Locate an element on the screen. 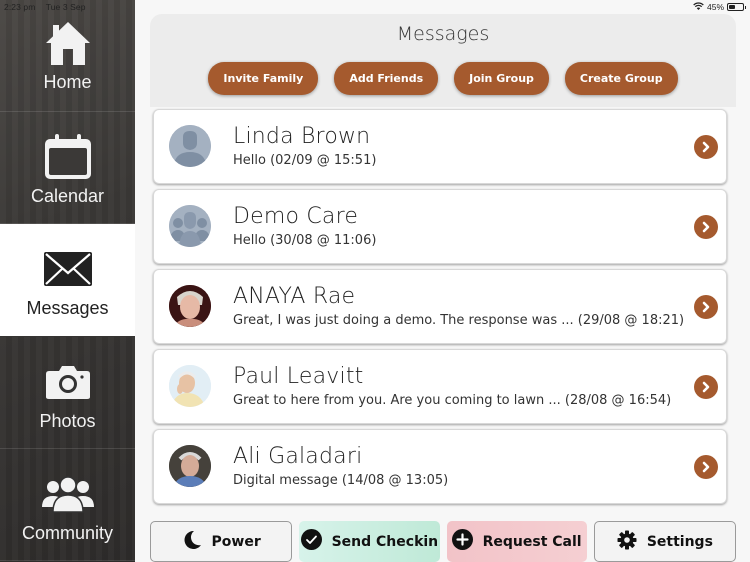 The image size is (750, 562). status-date: Tue 3 Sep is located at coordinates (65, 7).